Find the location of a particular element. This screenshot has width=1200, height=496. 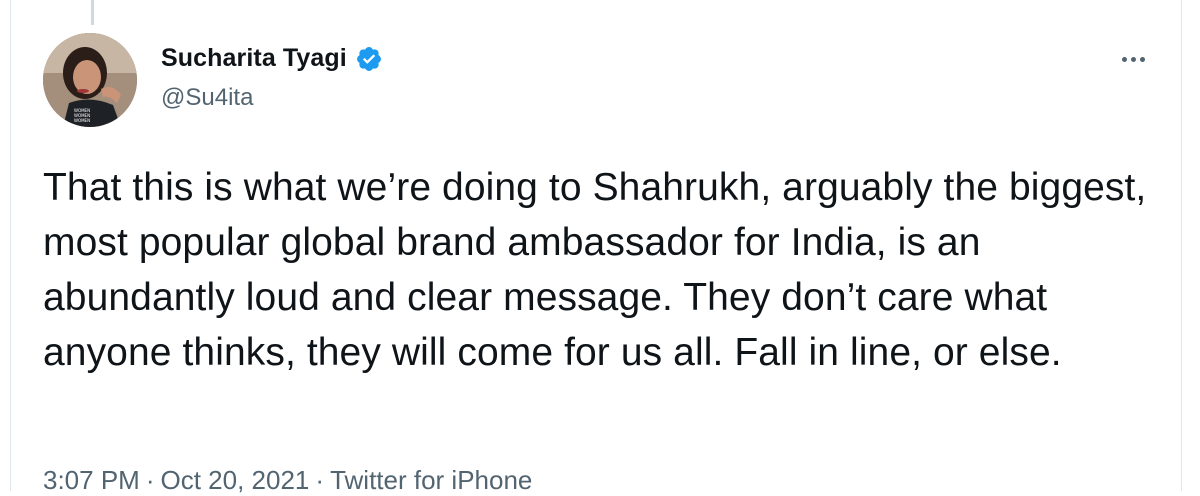

more-options-button is located at coordinates (1133, 59).